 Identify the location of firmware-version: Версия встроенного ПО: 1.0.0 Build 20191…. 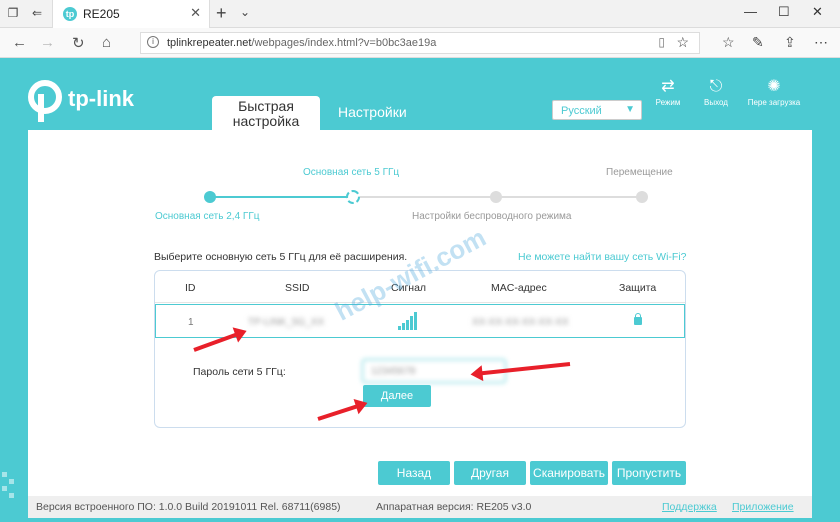
(188, 507).